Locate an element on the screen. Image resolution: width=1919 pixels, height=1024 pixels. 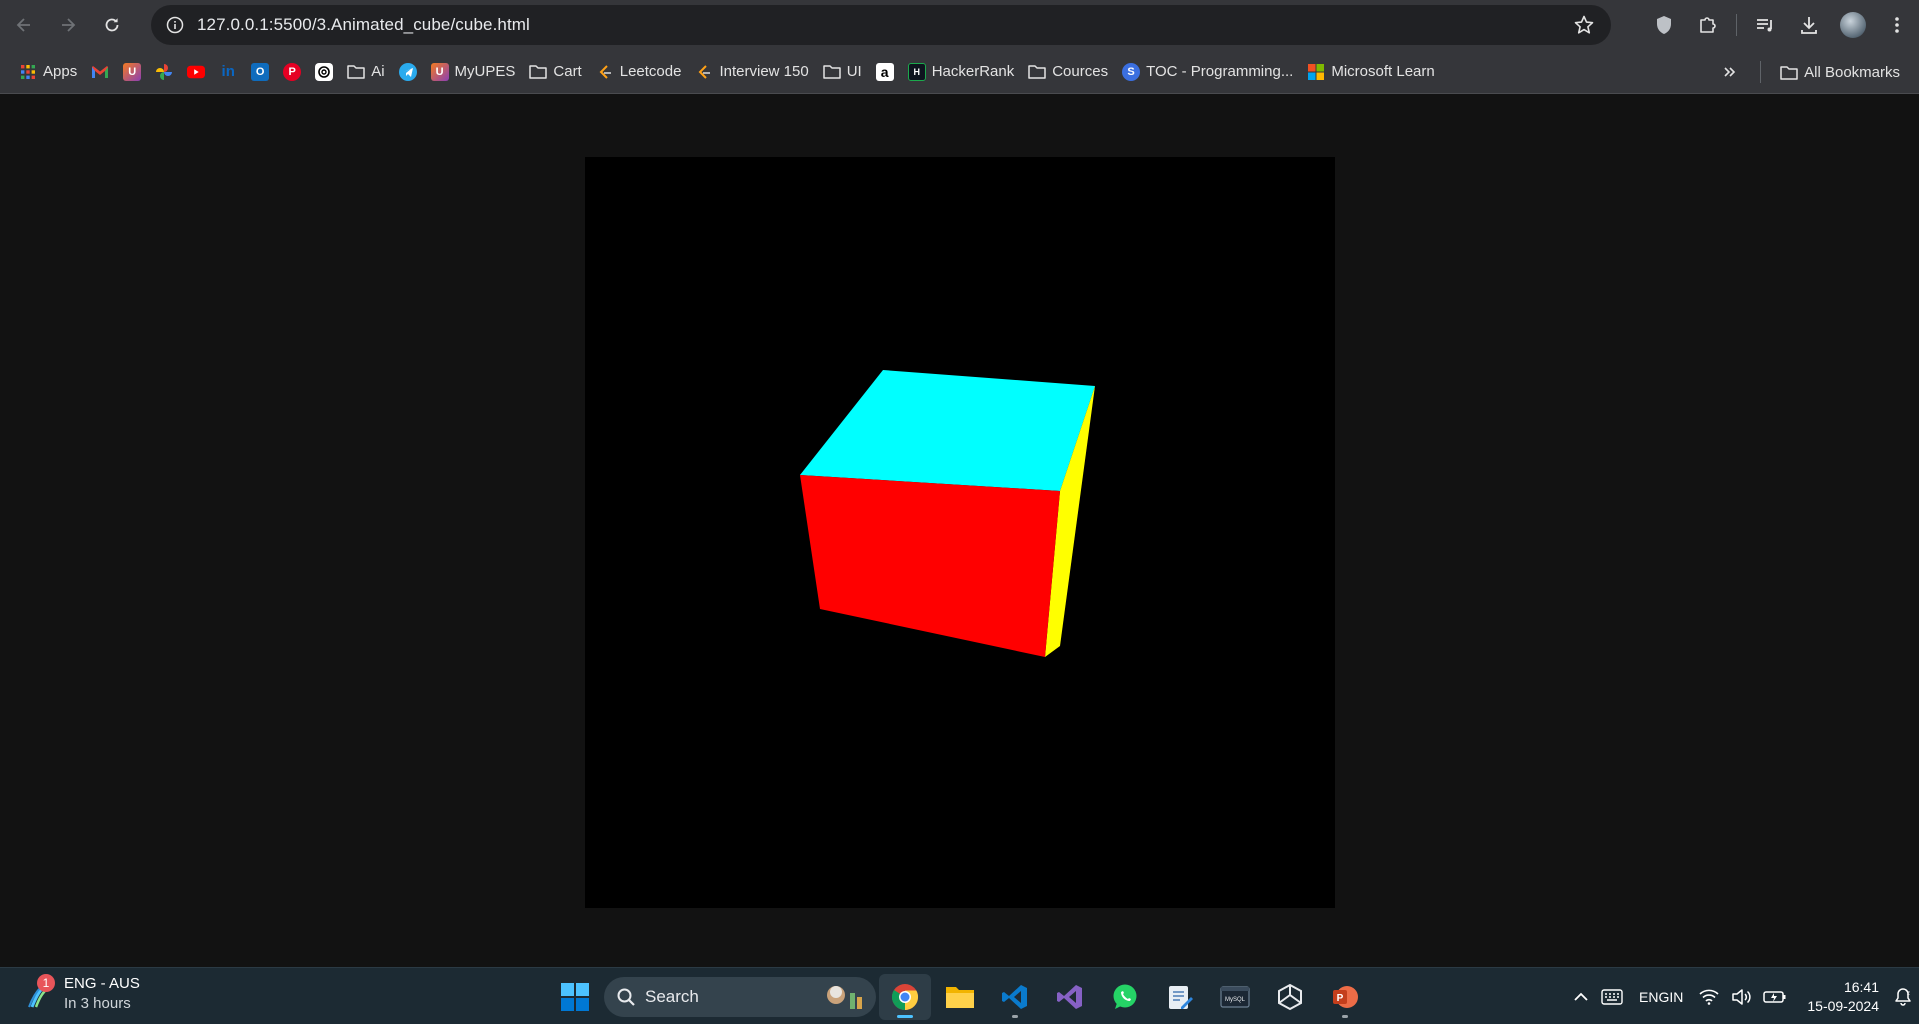
bookmark-gmail is located at coordinates (100, 72).